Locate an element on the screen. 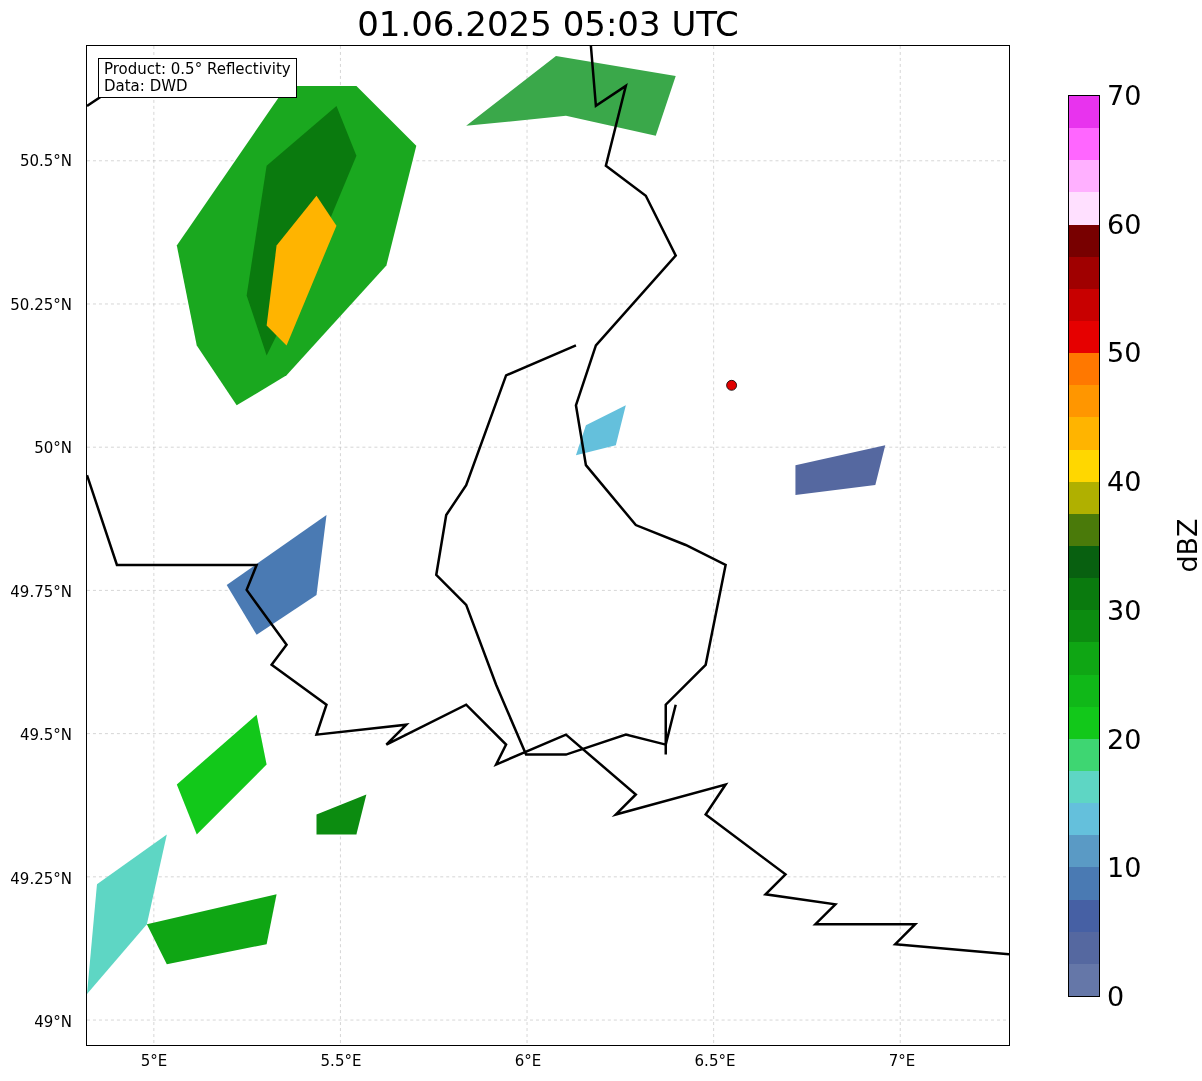  latitude-label: 49.25°N is located at coordinates (41, 878).